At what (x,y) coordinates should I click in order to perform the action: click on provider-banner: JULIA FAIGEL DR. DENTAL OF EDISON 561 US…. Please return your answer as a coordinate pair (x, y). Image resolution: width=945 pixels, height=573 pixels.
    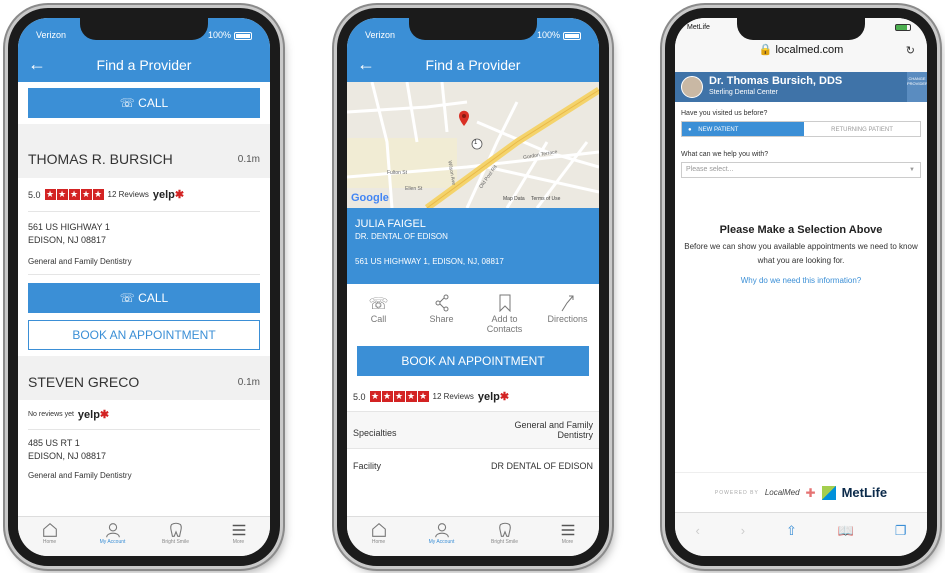
    Looking at the image, I should click on (473, 246).